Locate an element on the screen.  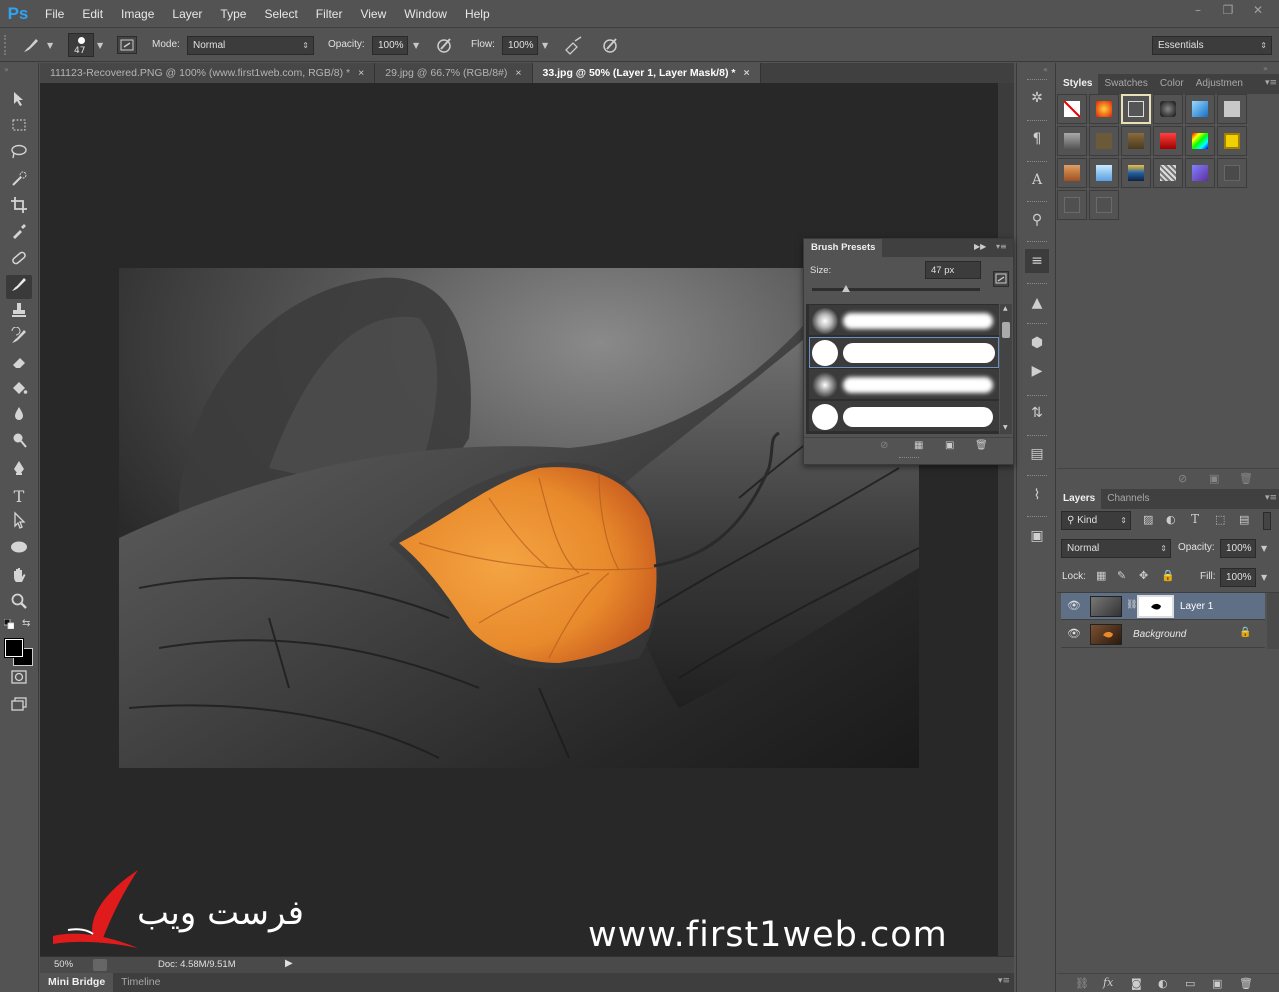
dodge-tool-icon is located at coordinates (19, 443).